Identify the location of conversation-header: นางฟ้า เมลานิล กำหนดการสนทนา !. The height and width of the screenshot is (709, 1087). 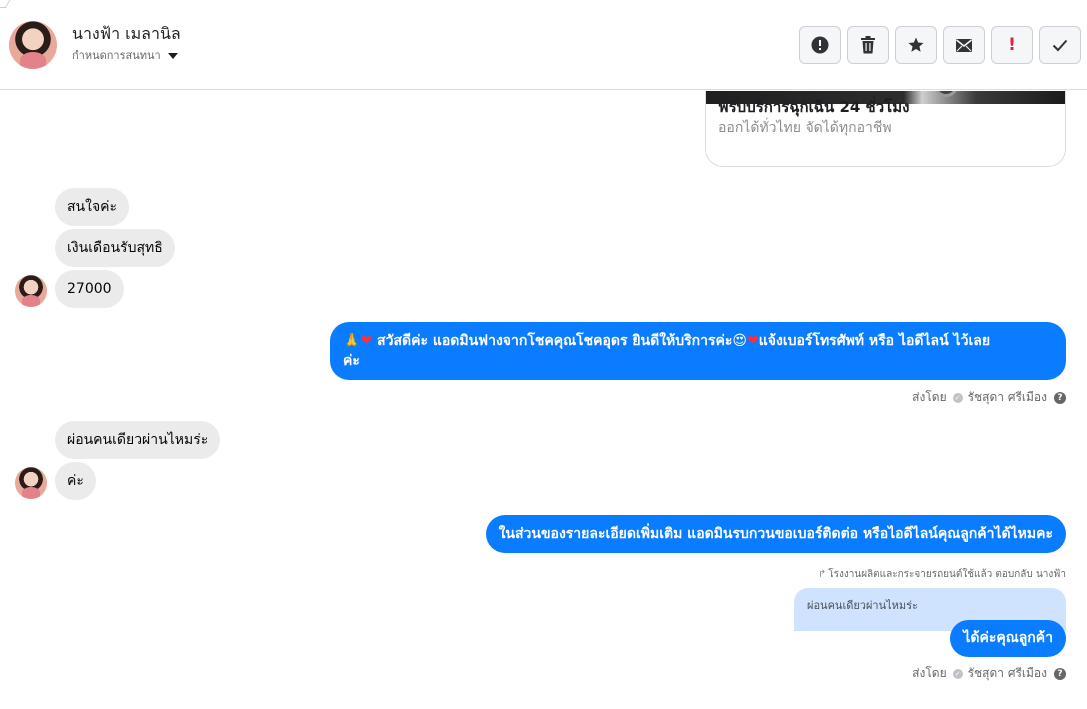
(543, 45).